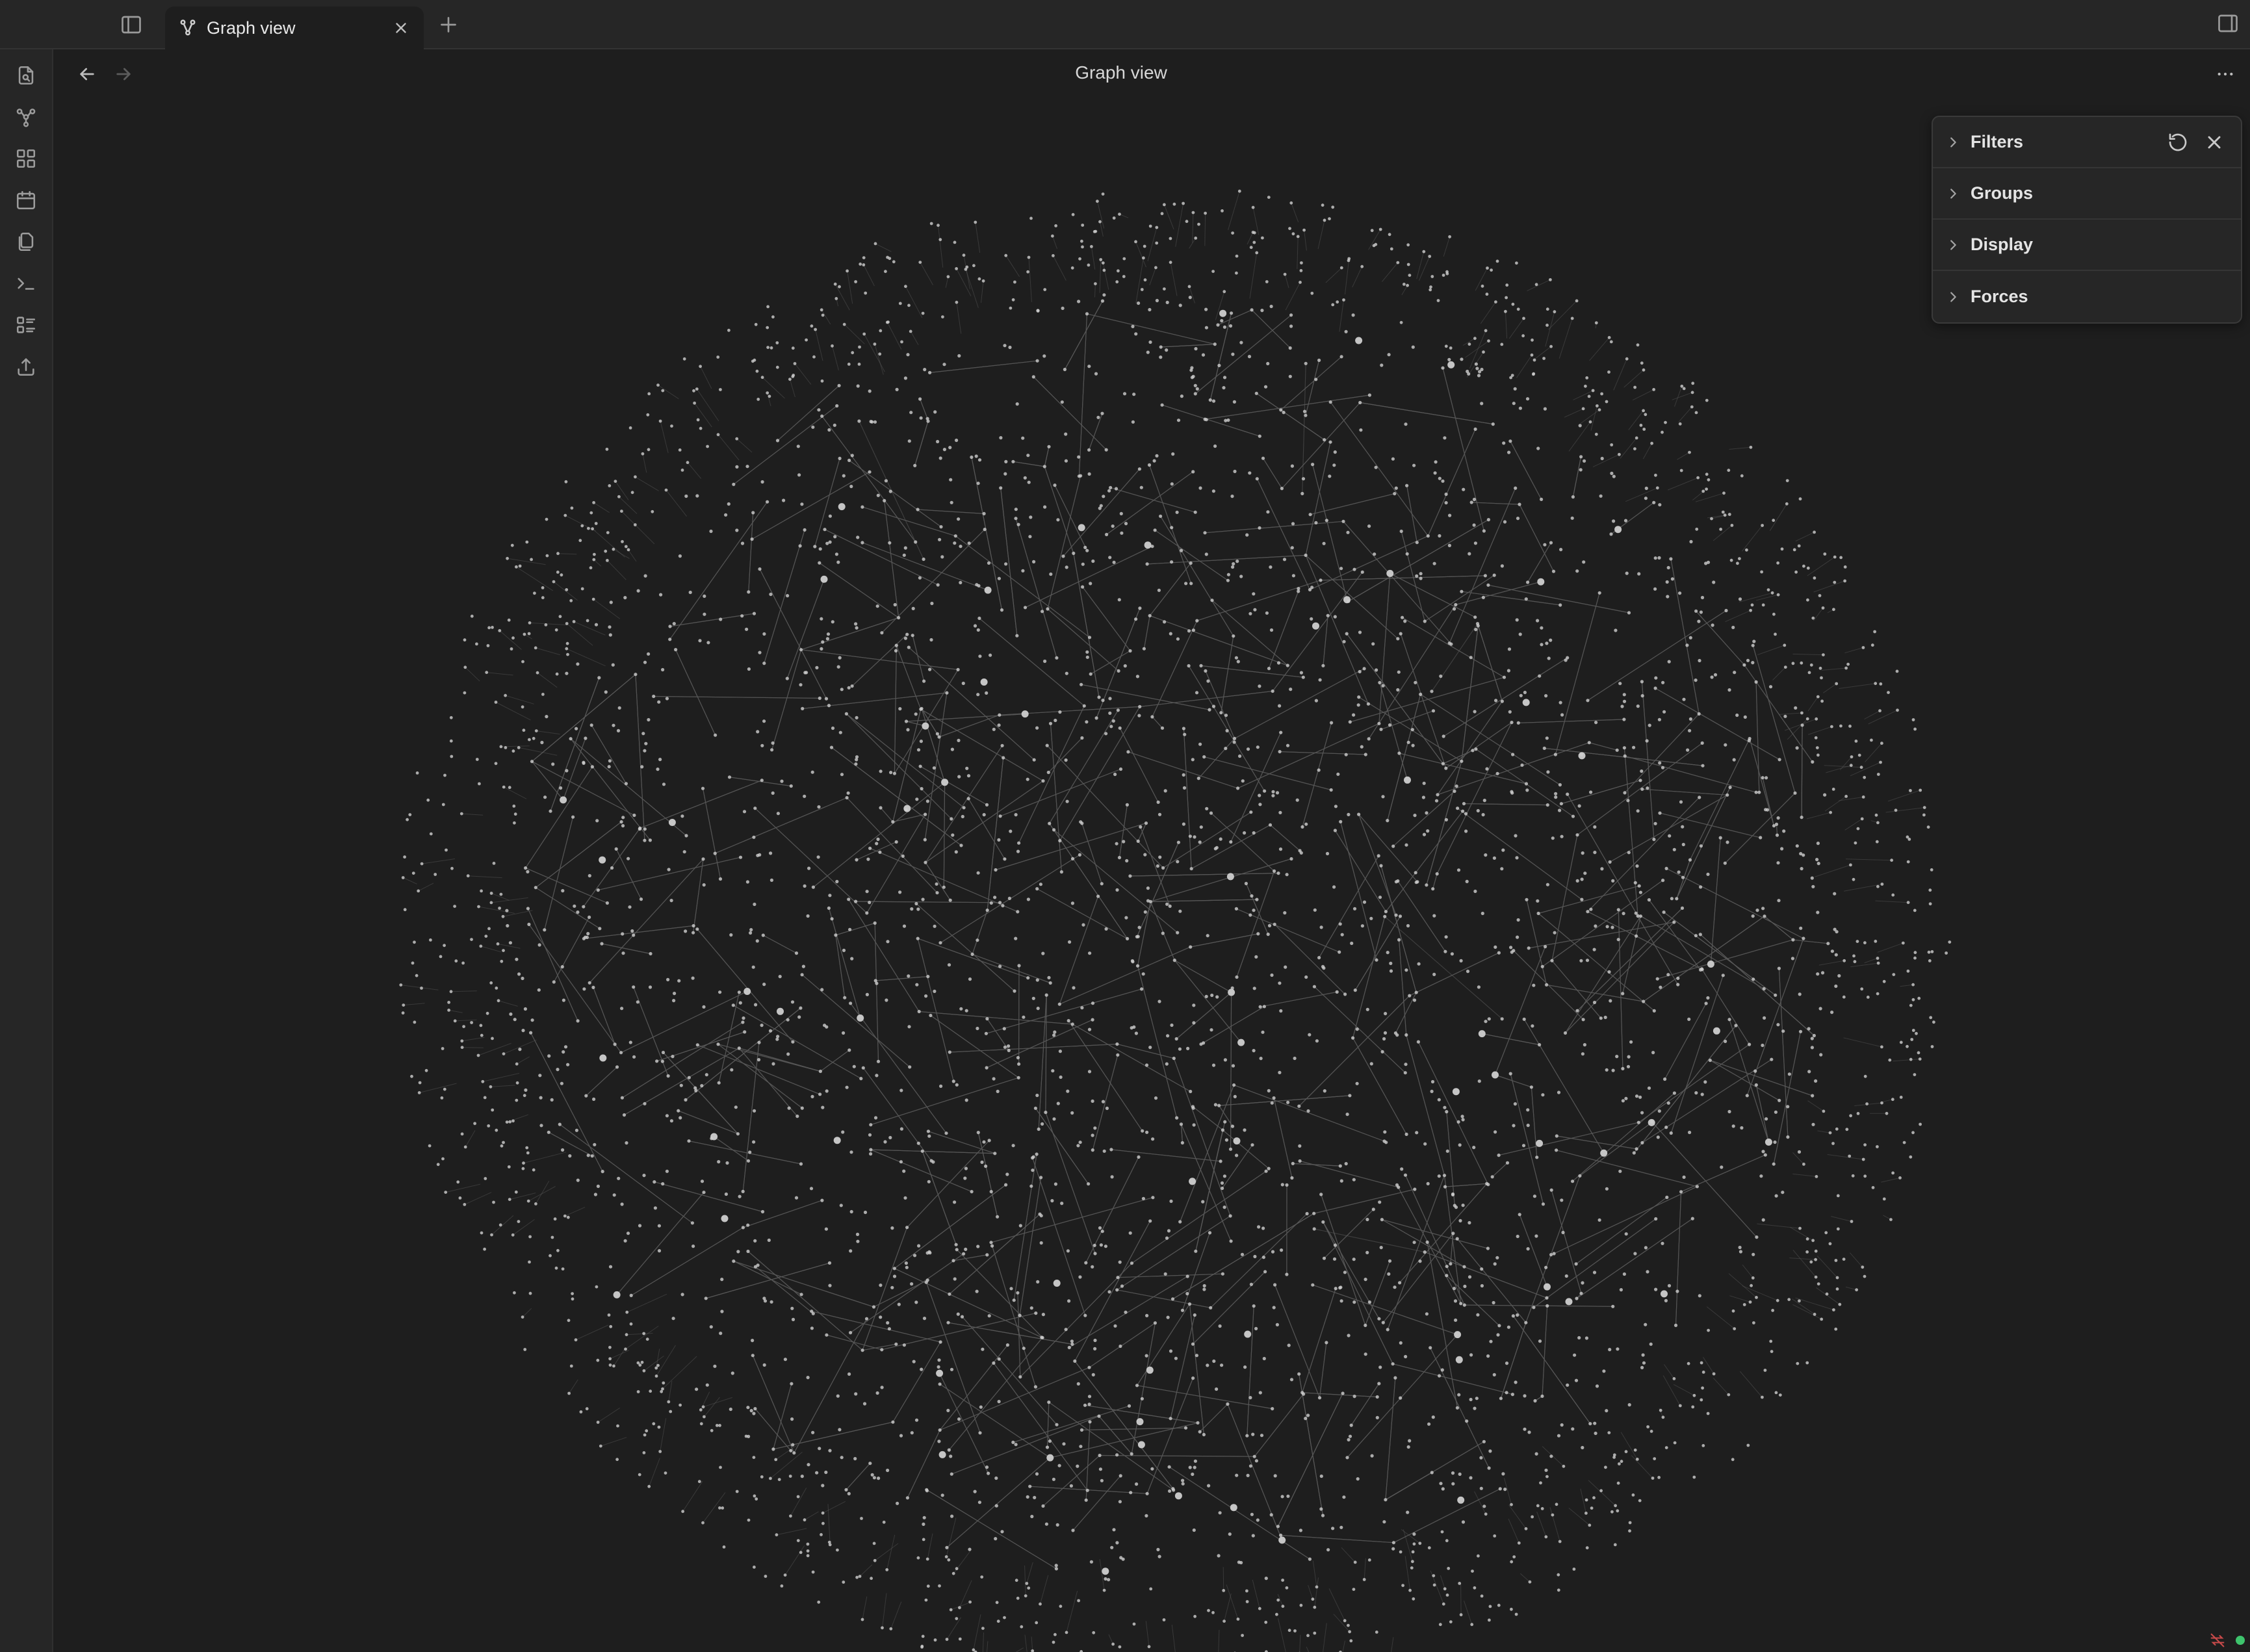  Describe the element at coordinates (2225, 74) in the screenshot. I see `more-horizontal-icon` at that location.